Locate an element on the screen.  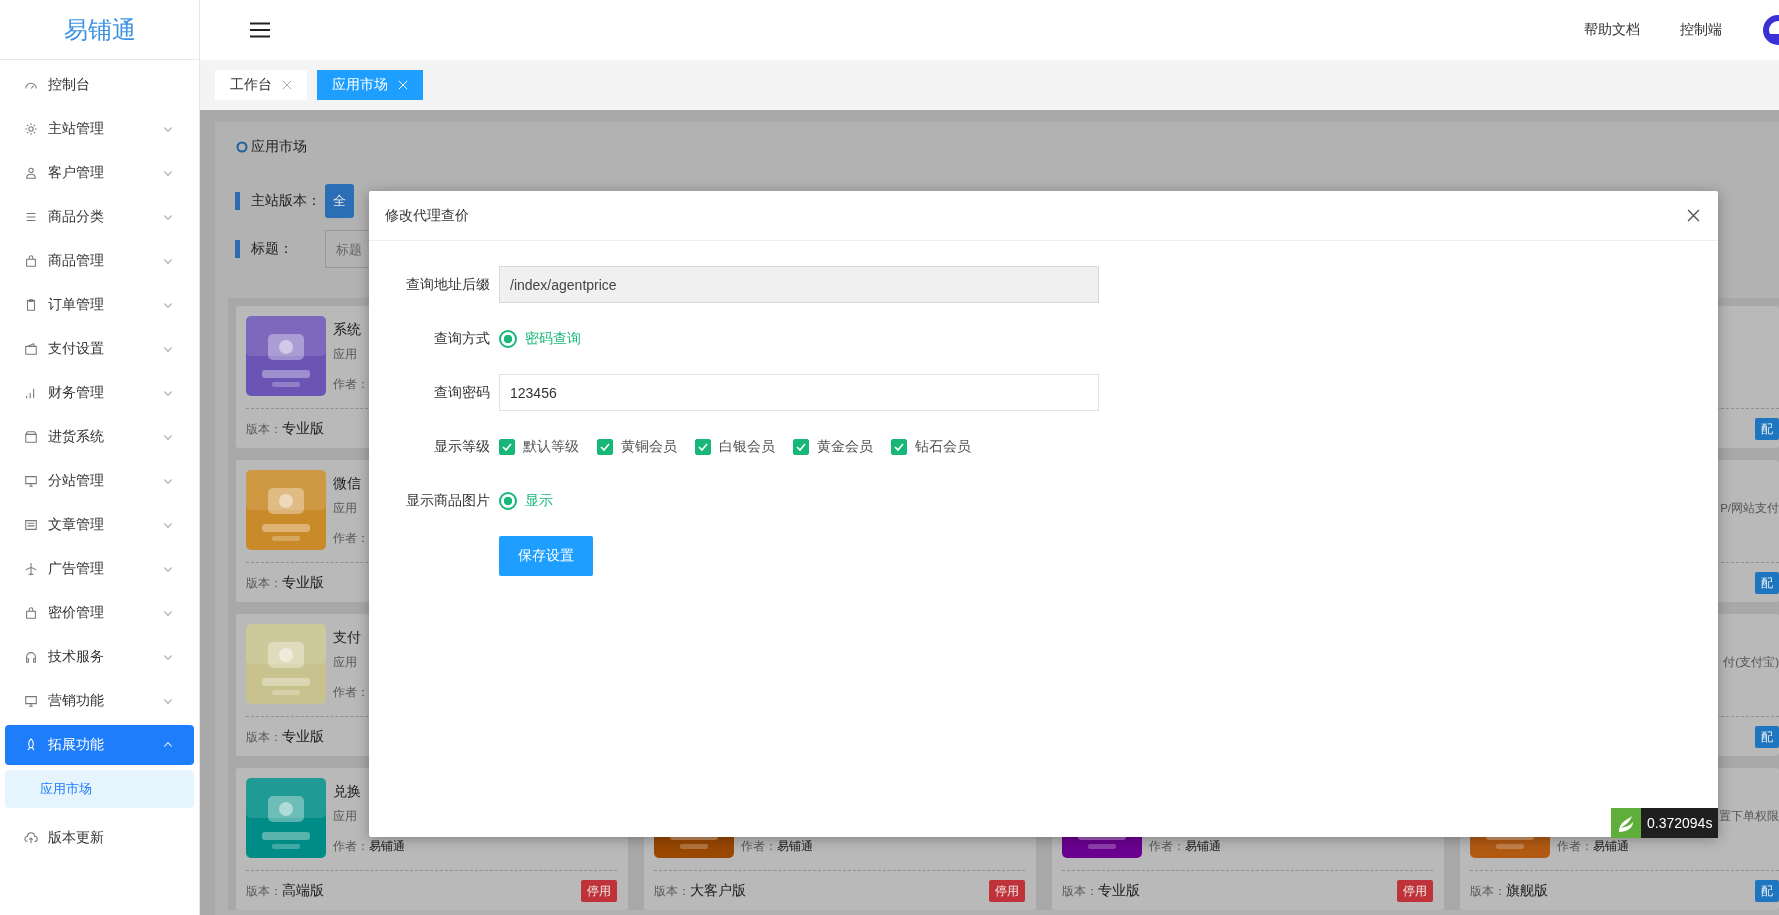
box-icon is located at coordinates (31, 437).